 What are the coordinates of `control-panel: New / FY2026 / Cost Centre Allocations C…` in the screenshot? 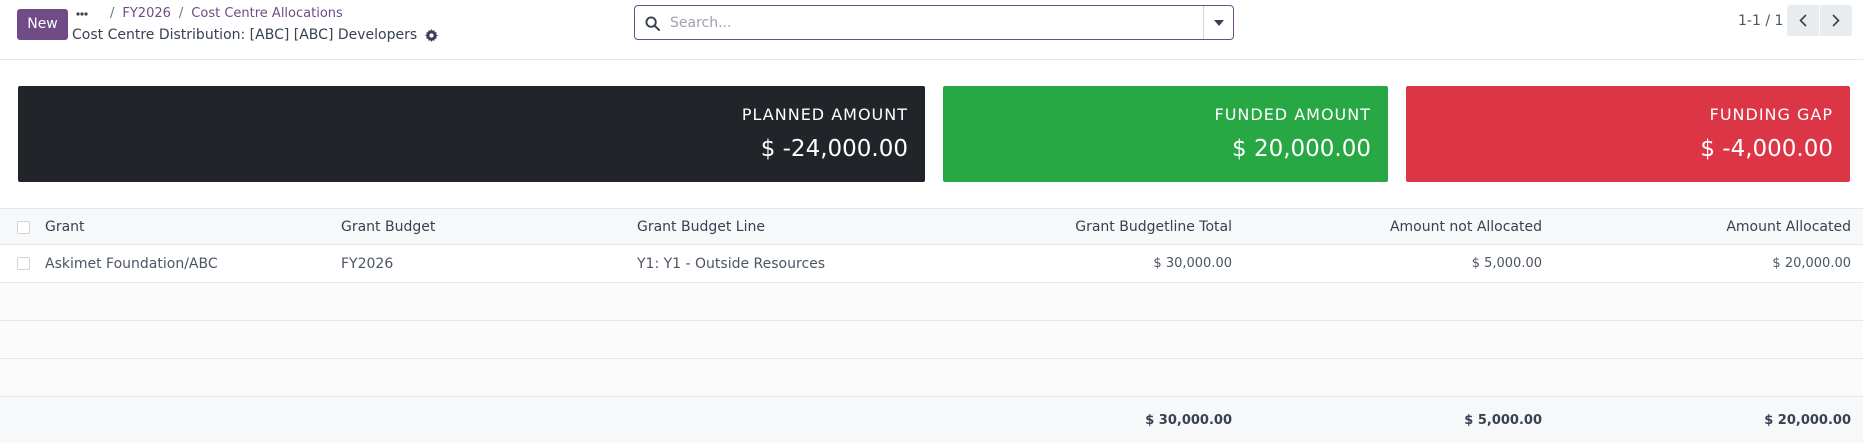 It's located at (931, 30).